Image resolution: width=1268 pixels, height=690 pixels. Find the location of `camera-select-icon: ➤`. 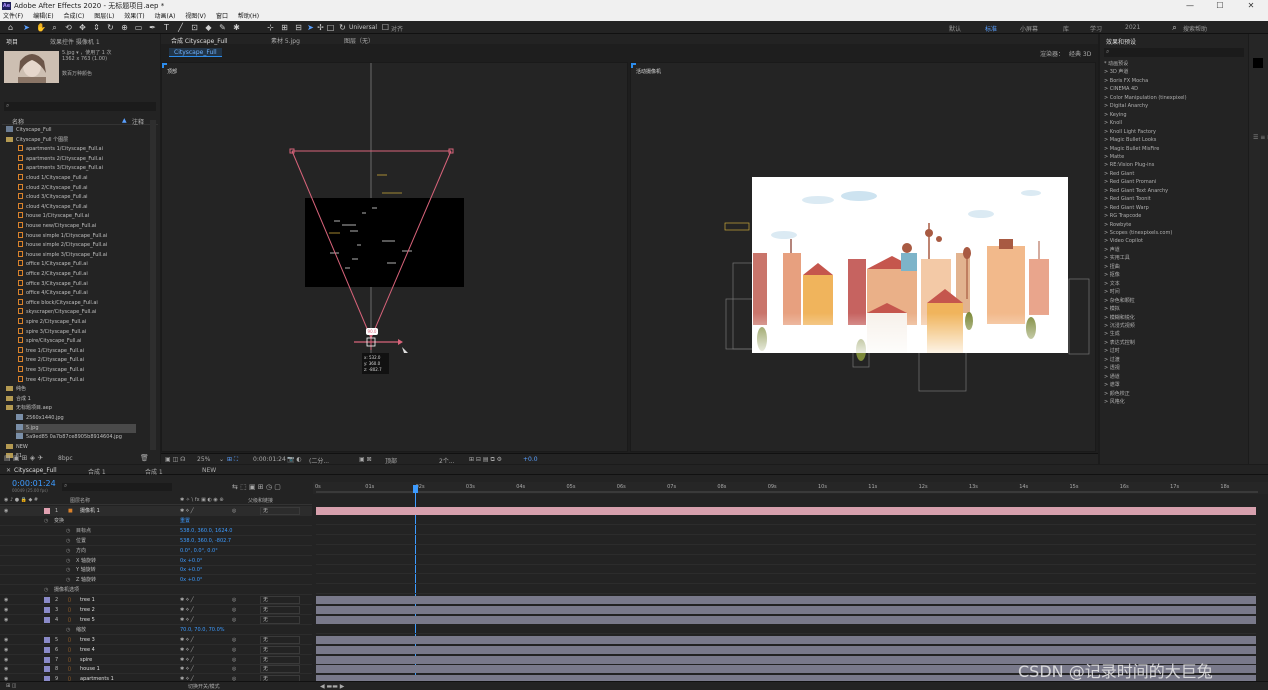

camera-select-icon: ➤ is located at coordinates (310, 27).